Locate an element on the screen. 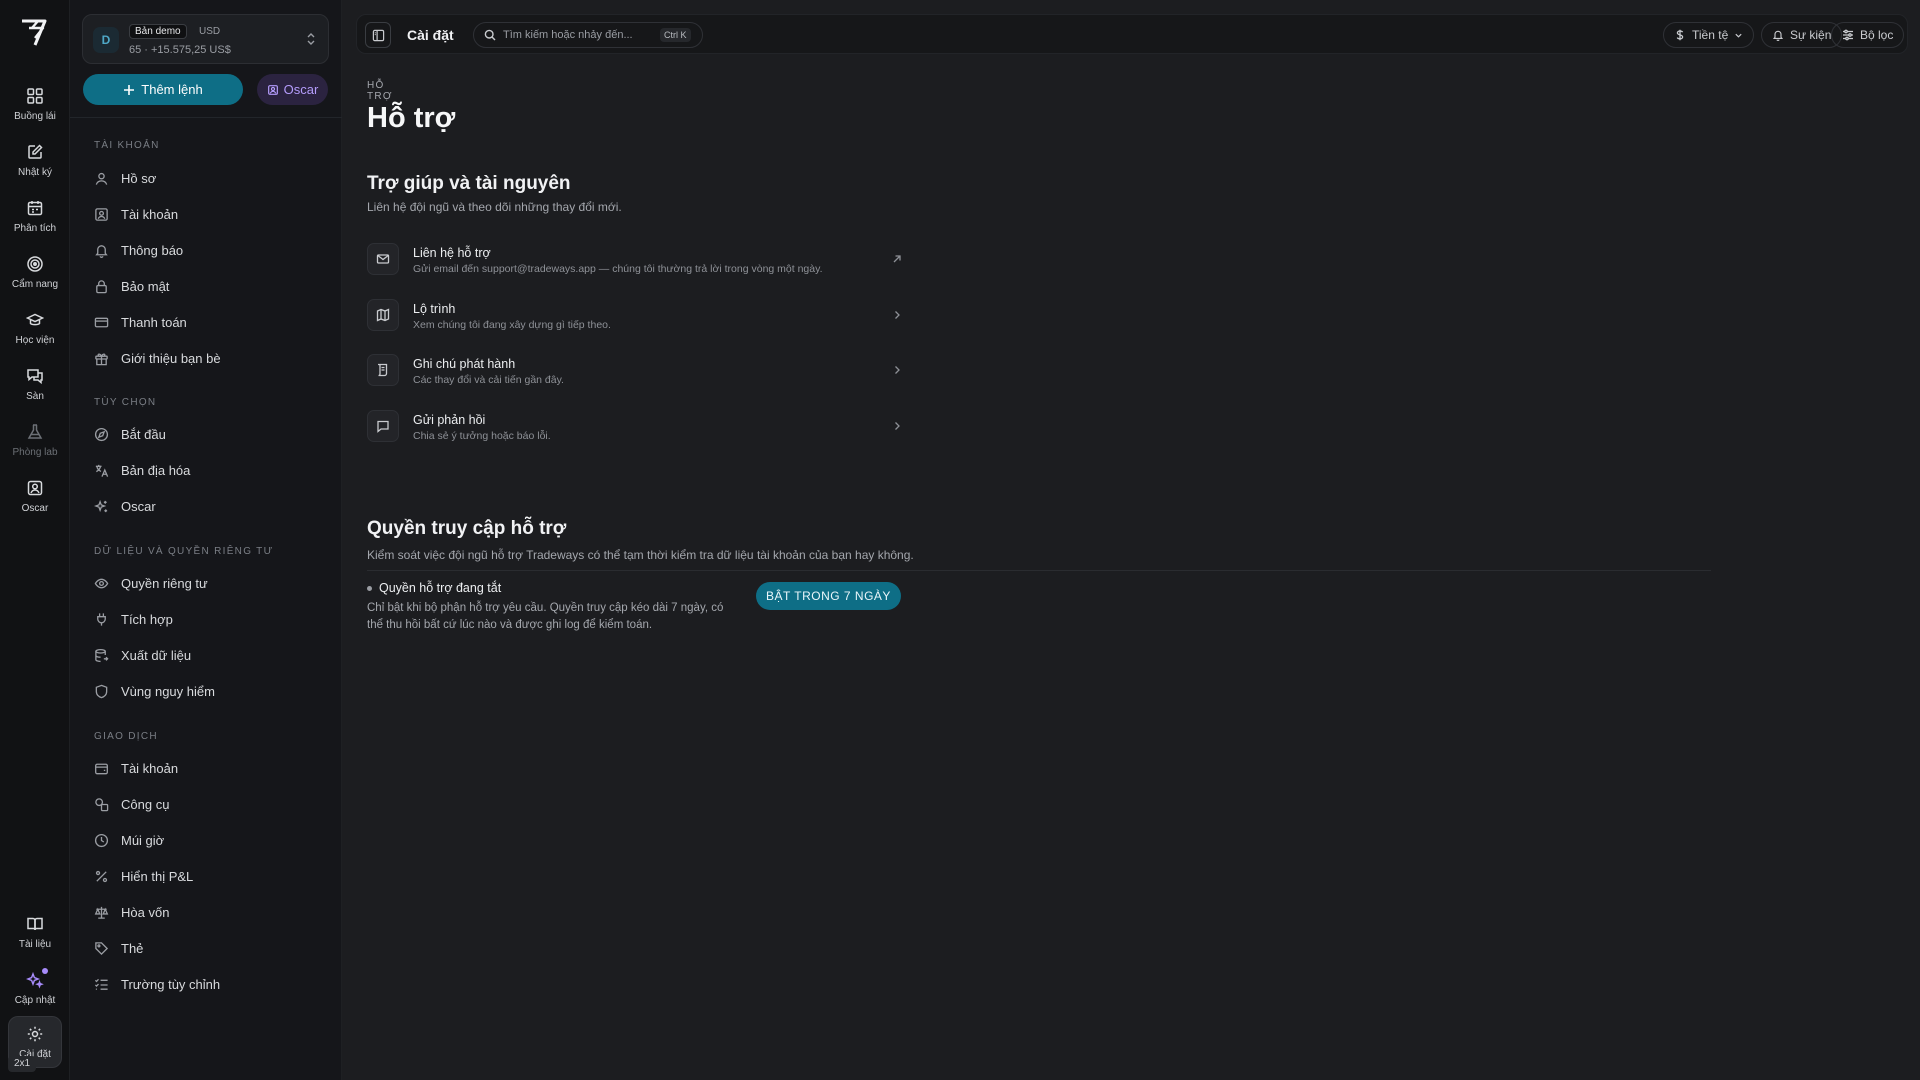 The height and width of the screenshot is (1080, 1920). sidebar-item-label: Trường tùy chỉnh is located at coordinates (171, 984).